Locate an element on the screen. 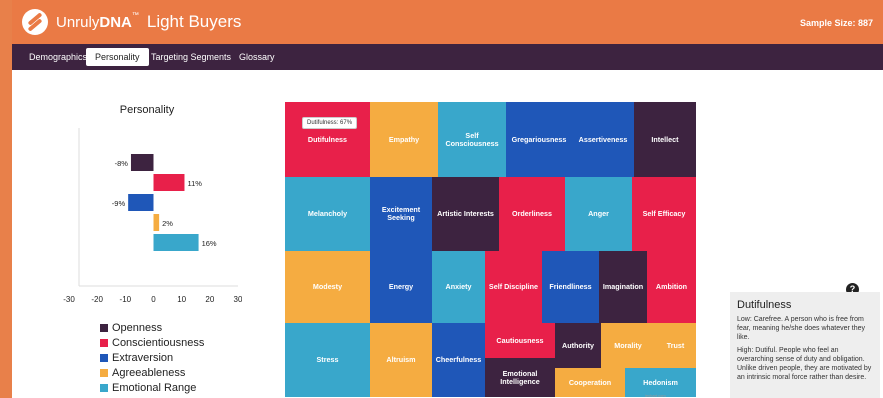  legend-item: Extraversion is located at coordinates (152, 357).